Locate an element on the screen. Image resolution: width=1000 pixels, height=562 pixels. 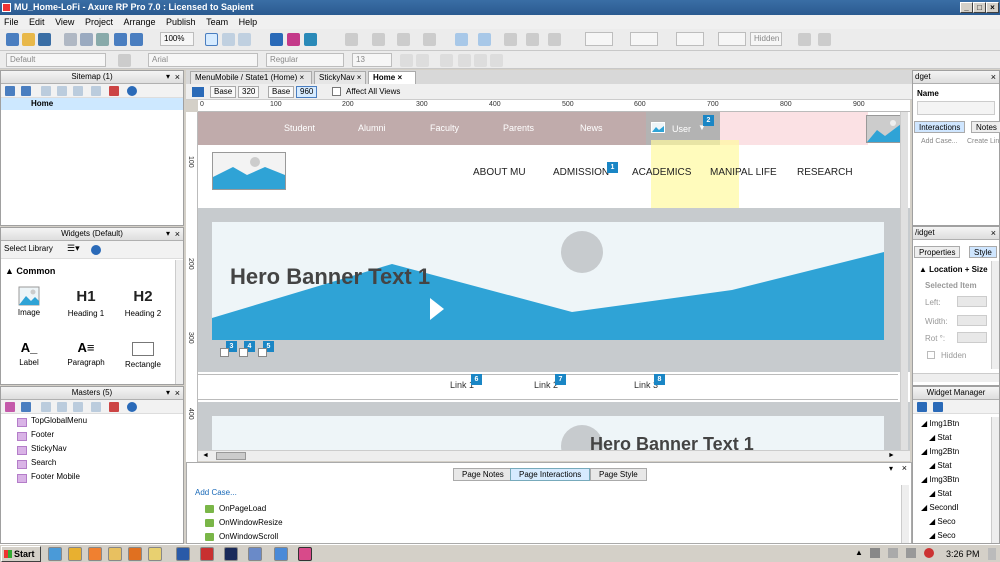
canvas-hscrollbar: ◄ ► is located at coordinates (554, 455).